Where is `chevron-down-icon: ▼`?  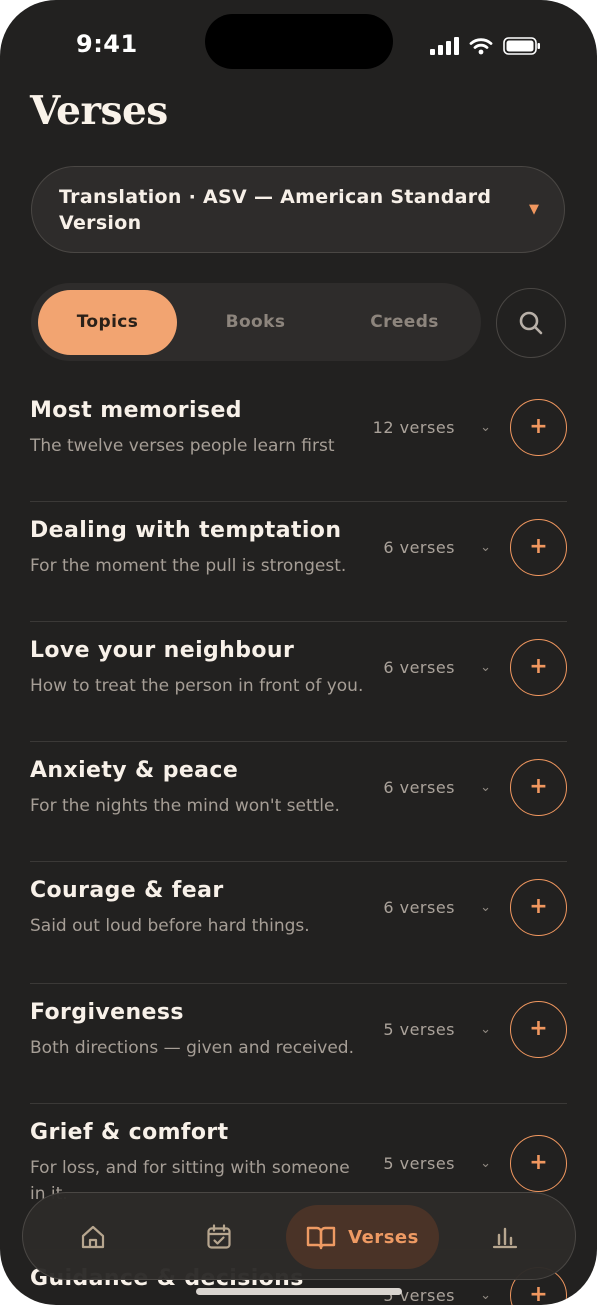 chevron-down-icon: ▼ is located at coordinates (534, 209).